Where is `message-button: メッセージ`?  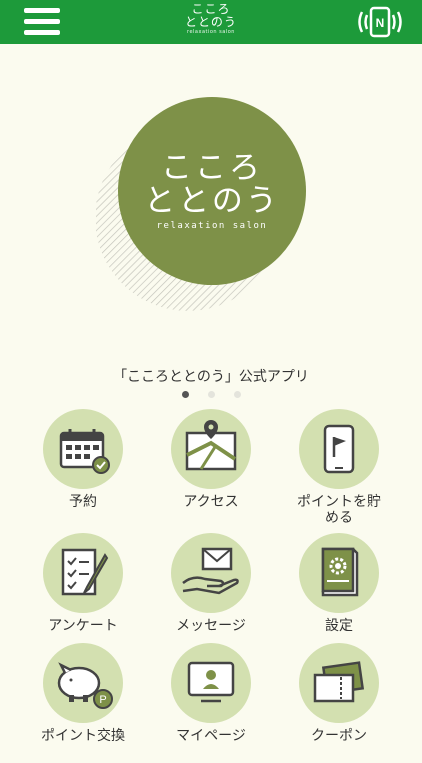 message-button: メッセージ is located at coordinates (211, 593).